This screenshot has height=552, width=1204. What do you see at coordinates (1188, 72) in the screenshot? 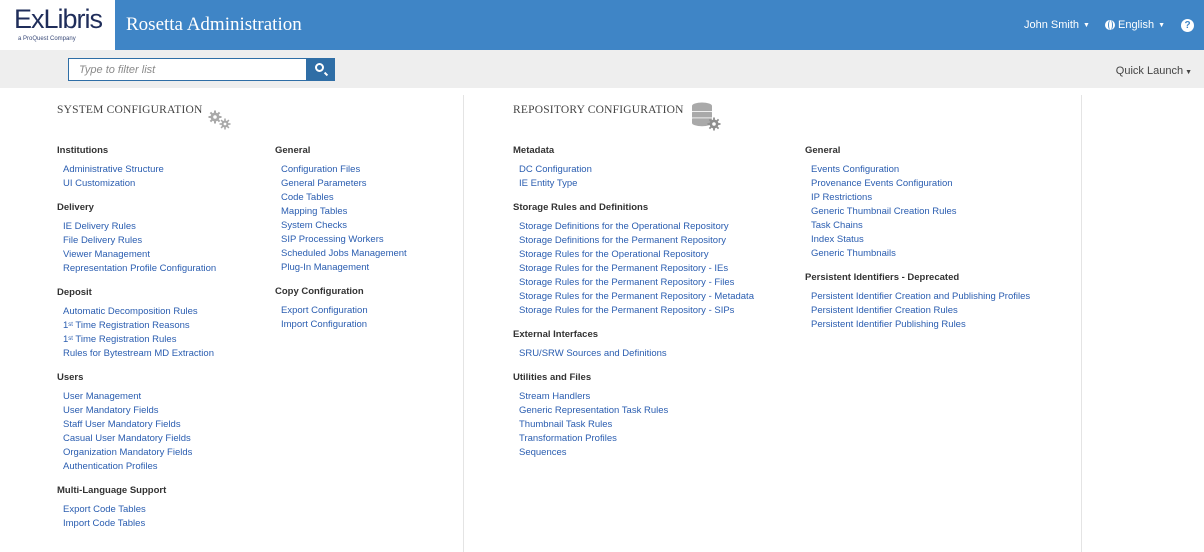
I see `quick-launch-caret-icon: ▼` at bounding box center [1188, 72].